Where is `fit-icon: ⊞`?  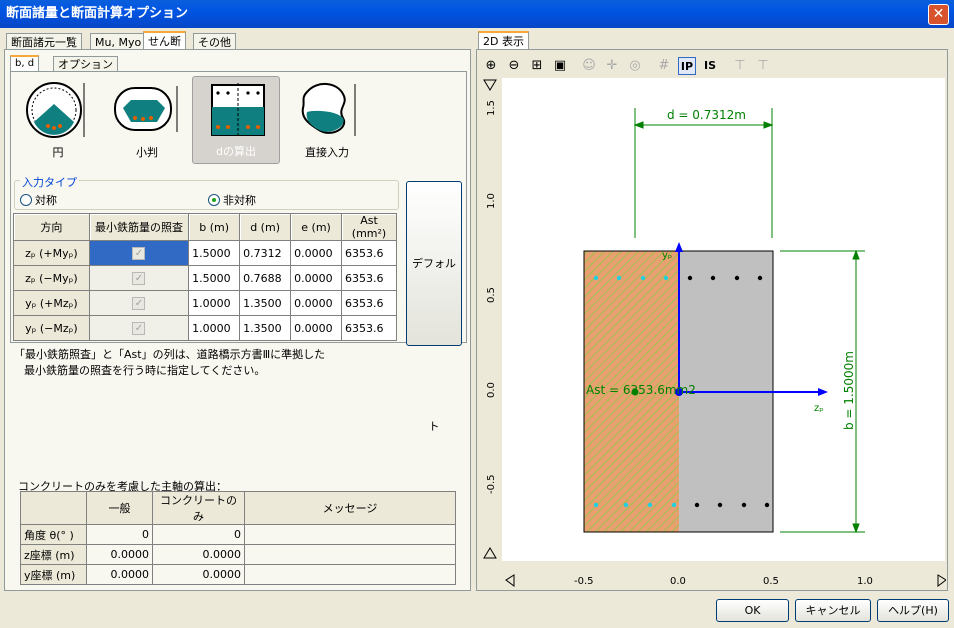 fit-icon: ⊞ is located at coordinates (537, 66).